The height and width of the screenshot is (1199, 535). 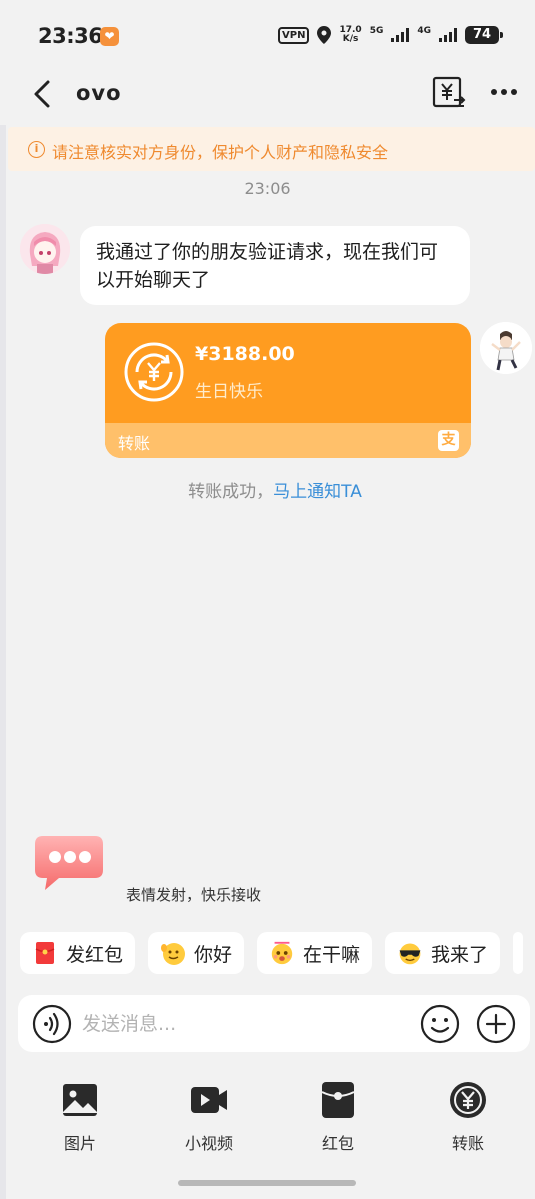 I want to click on status-icons: VPN 17.0 K/s 5G 4G 74, so click(x=390, y=35).